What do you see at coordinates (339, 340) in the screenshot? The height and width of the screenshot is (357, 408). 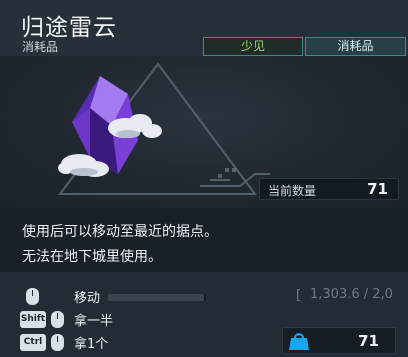 I see `inventory-count-box: 71` at bounding box center [339, 340].